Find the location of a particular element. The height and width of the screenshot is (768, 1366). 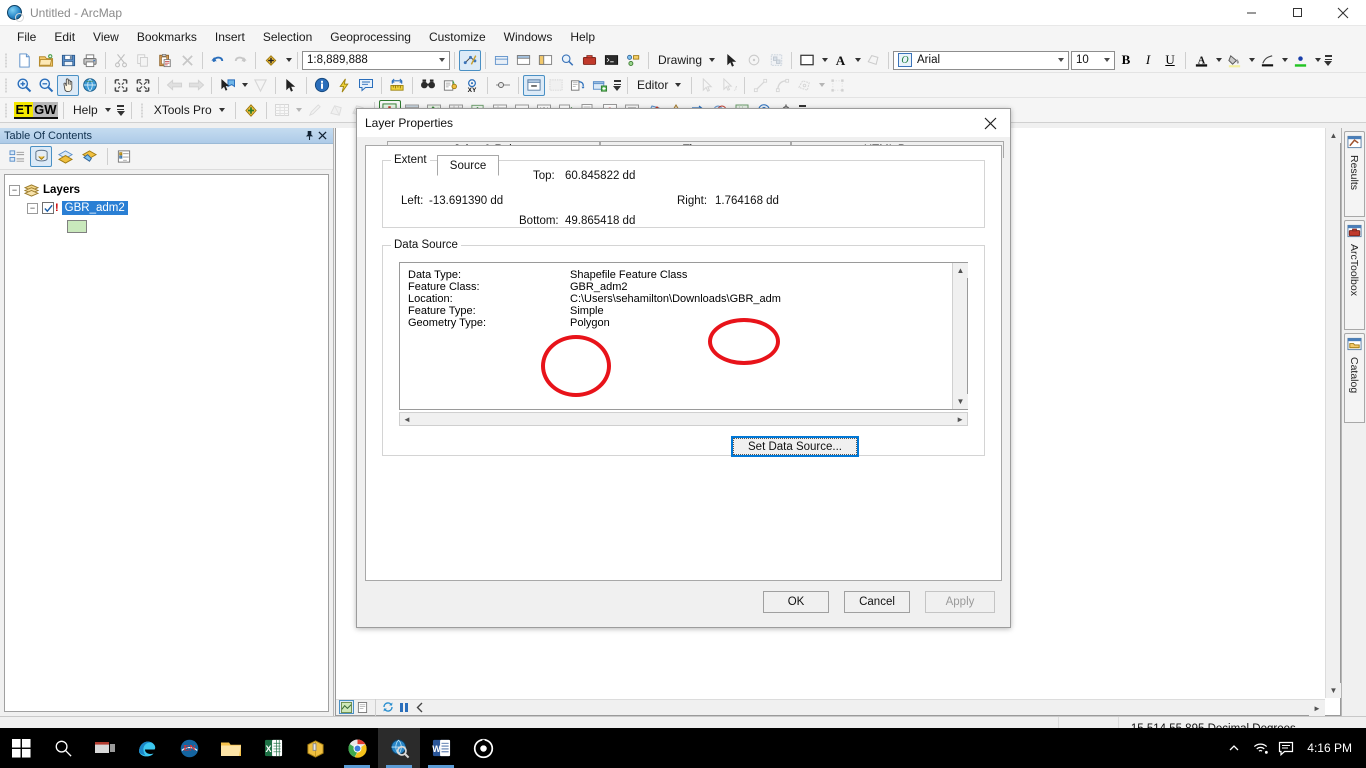

bold-button: B is located at coordinates (1126, 60).